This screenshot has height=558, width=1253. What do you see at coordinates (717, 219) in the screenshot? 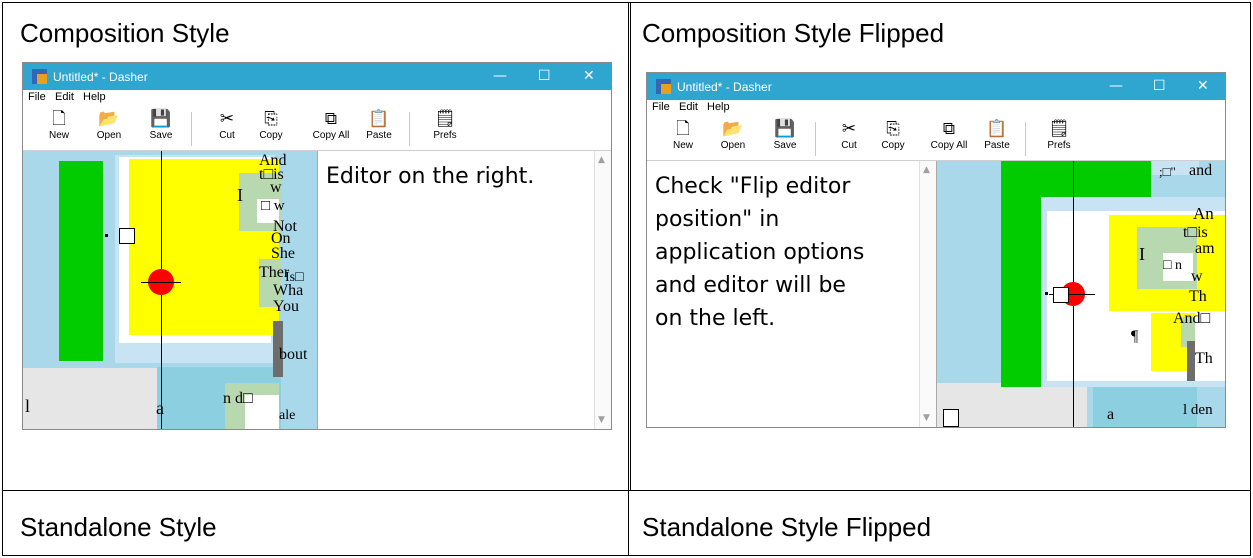
I see `editor-line: position" in` at bounding box center [717, 219].